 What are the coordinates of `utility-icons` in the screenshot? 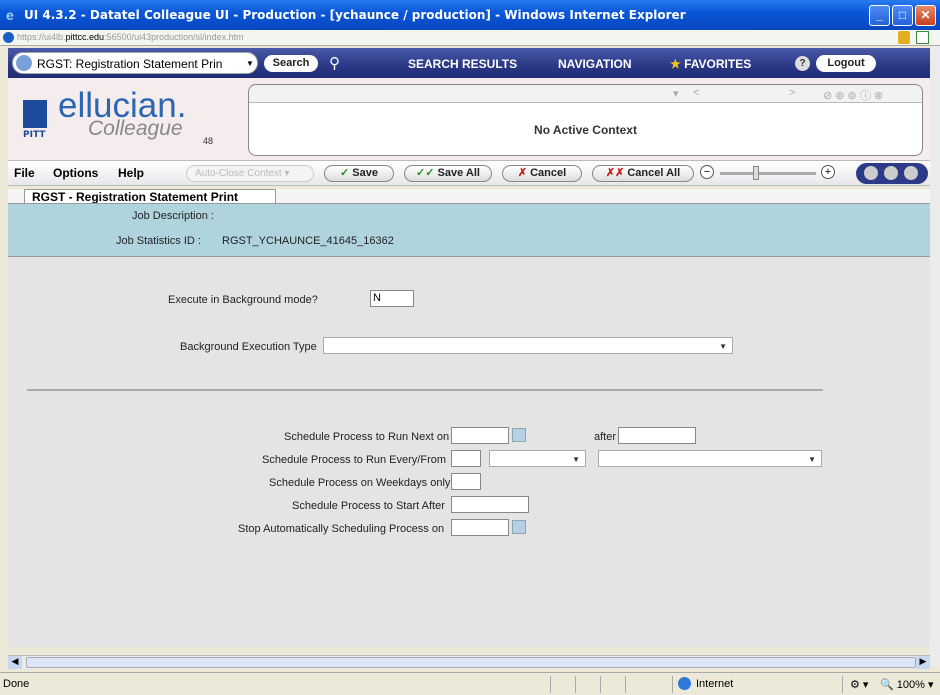 It's located at (892, 173).